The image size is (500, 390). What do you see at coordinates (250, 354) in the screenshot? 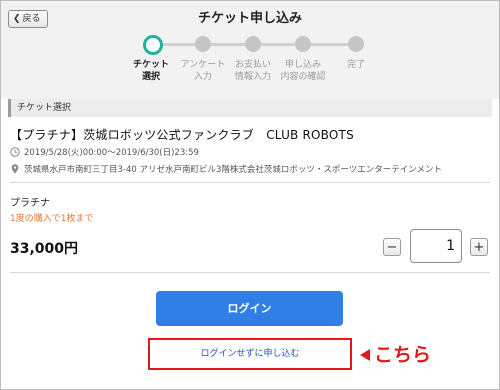
I see `apply-without-login-button: ログインせずに申し込む` at bounding box center [250, 354].